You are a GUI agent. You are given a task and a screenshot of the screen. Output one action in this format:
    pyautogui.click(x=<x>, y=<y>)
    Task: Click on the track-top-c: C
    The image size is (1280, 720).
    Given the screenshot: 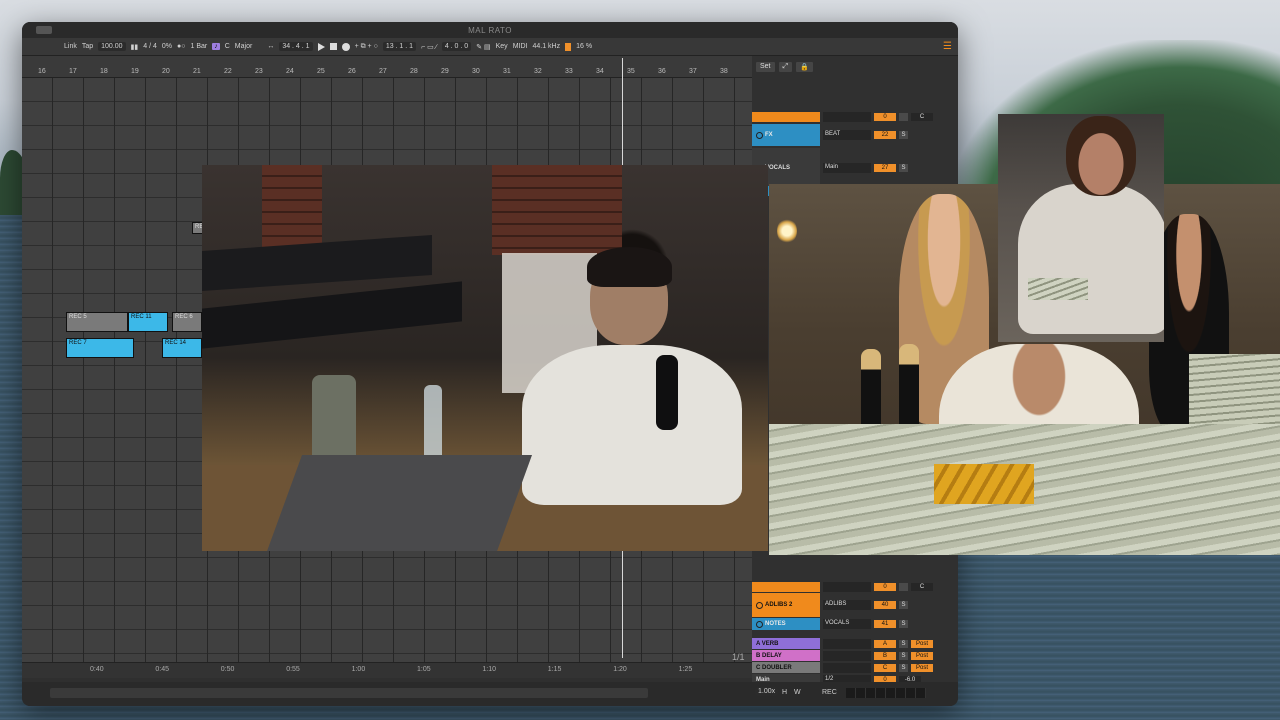 What is the action you would take?
    pyautogui.click(x=922, y=117)
    